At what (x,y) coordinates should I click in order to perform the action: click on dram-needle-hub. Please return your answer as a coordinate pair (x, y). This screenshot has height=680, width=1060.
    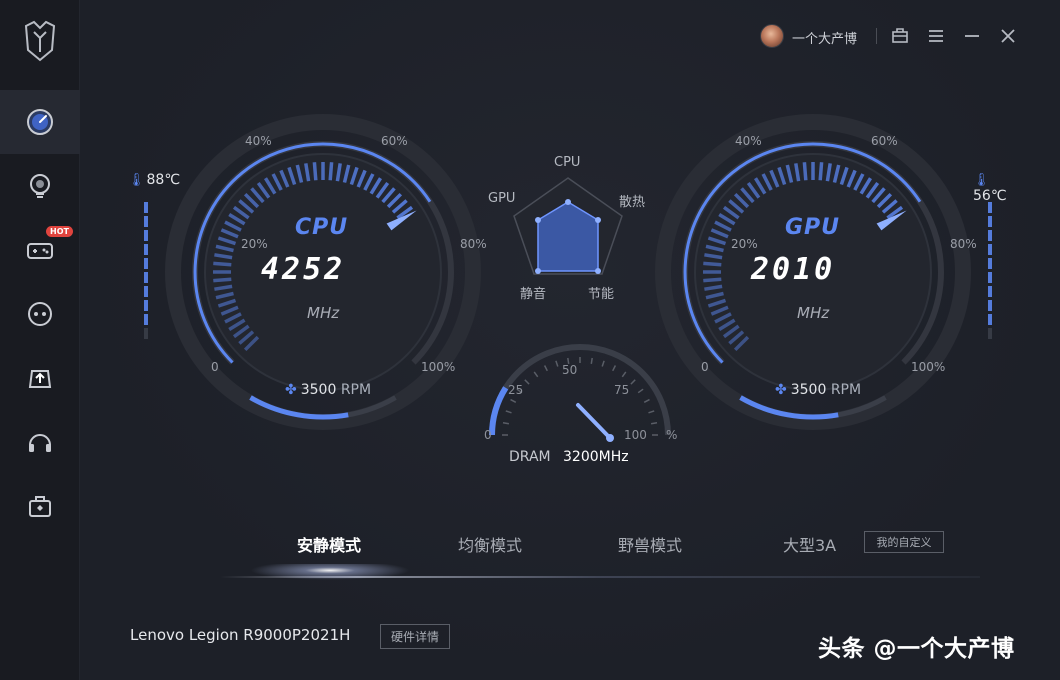
    Looking at the image, I should click on (610, 438).